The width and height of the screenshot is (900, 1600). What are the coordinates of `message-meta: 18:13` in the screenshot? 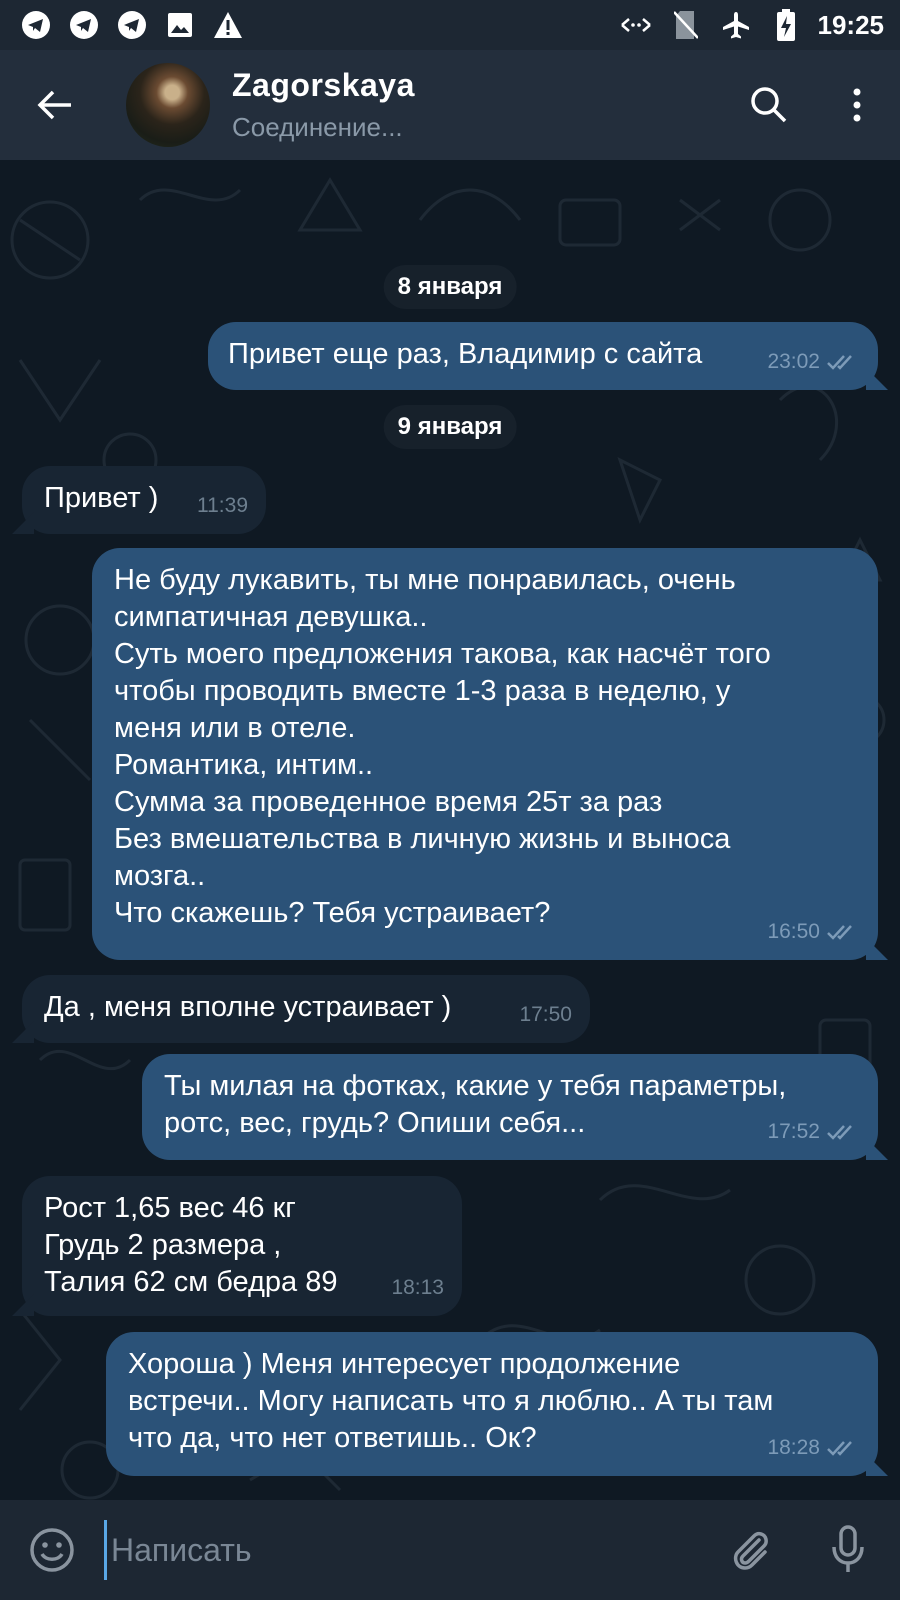 It's located at (417, 1287).